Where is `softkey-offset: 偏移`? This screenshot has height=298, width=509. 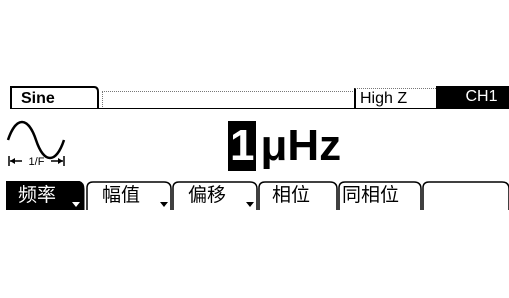
softkey-offset: 偏移 is located at coordinates (215, 195).